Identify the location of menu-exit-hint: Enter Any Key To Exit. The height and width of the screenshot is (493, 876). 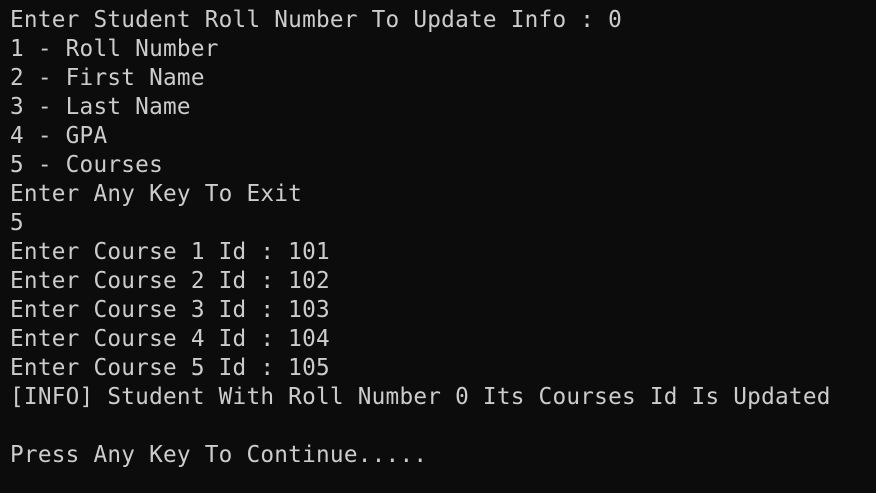
(156, 194).